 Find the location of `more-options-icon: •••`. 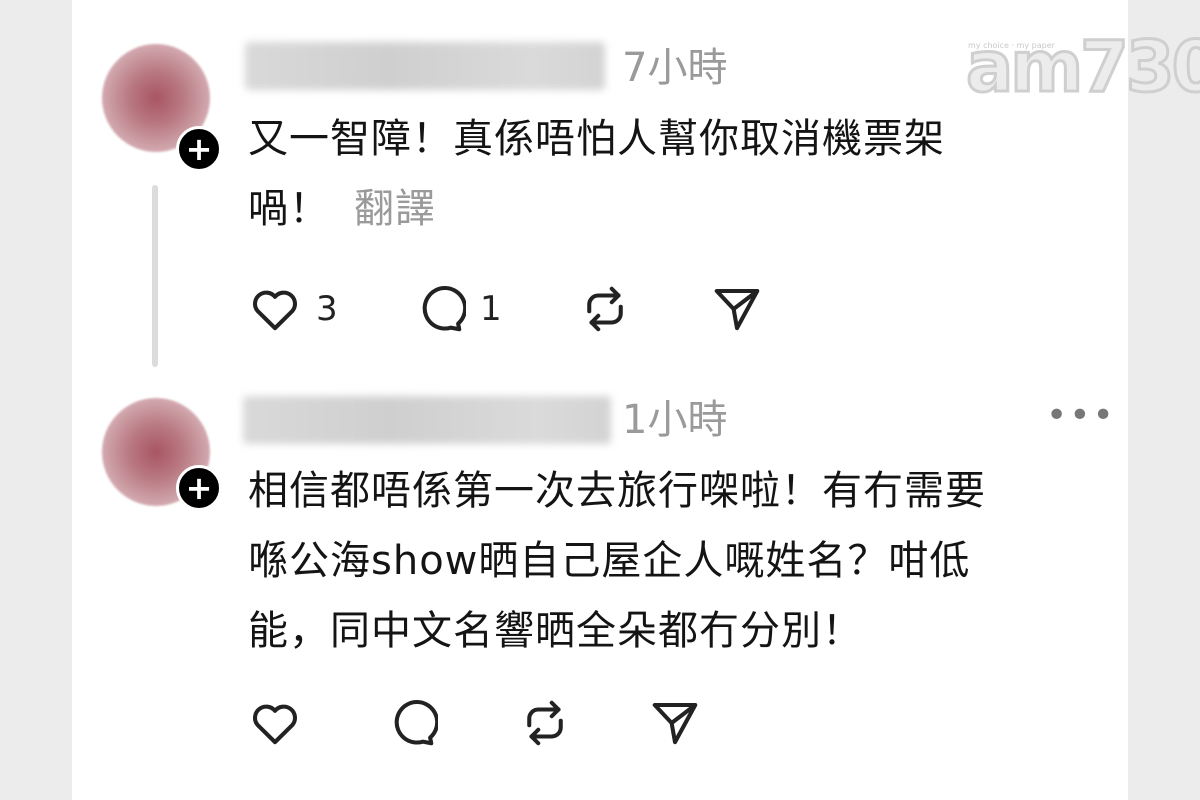

more-options-icon: ••• is located at coordinates (1081, 416).